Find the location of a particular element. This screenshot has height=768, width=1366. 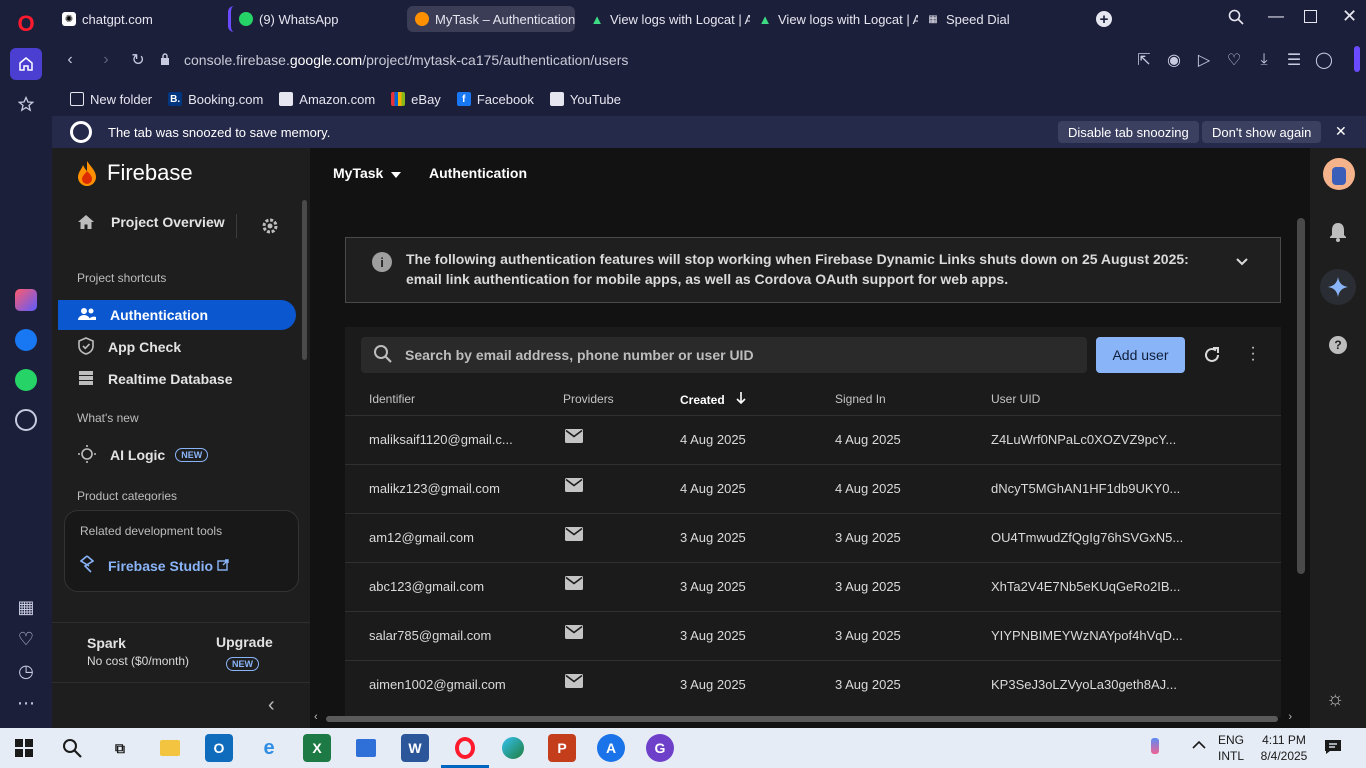

player-icon is located at coordinates (26, 420).